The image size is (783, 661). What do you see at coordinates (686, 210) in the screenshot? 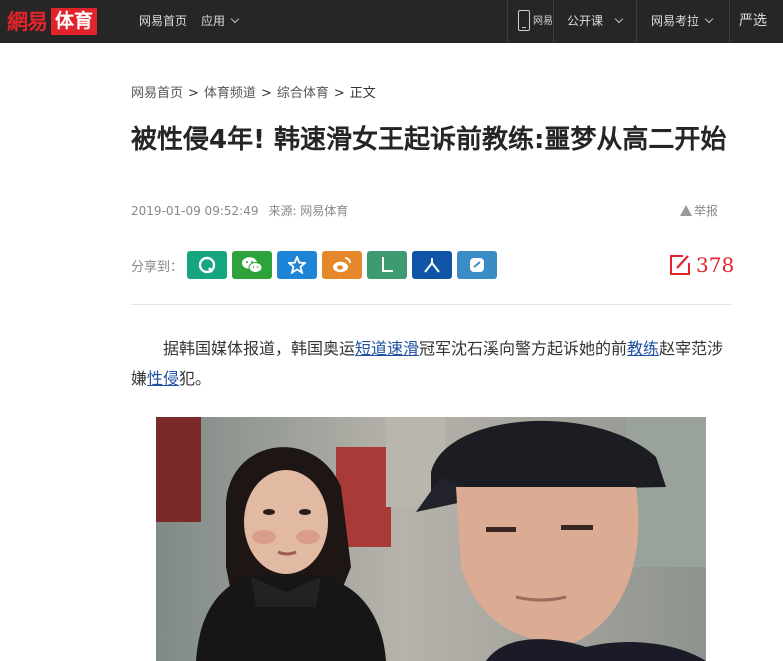
I see `warning-icon` at bounding box center [686, 210].